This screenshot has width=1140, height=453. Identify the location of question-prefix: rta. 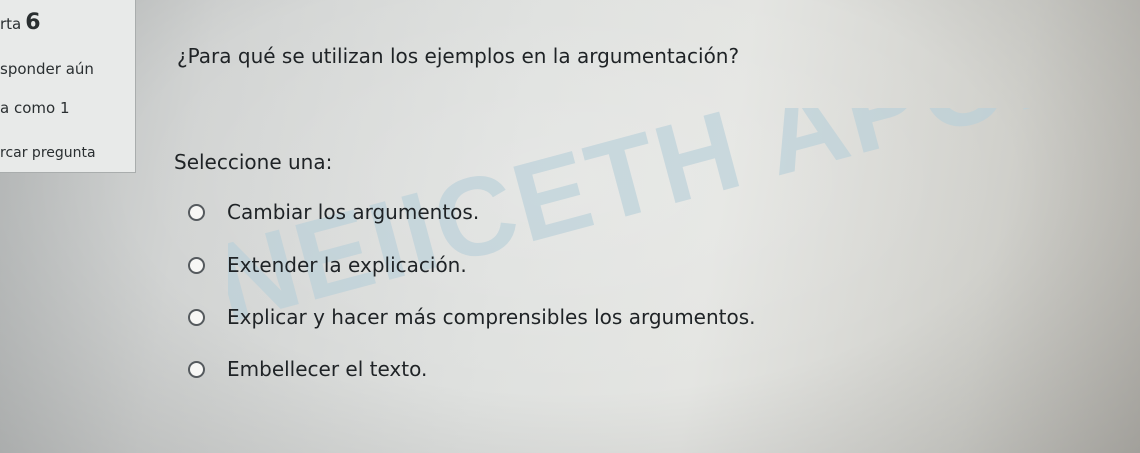
(11, 24).